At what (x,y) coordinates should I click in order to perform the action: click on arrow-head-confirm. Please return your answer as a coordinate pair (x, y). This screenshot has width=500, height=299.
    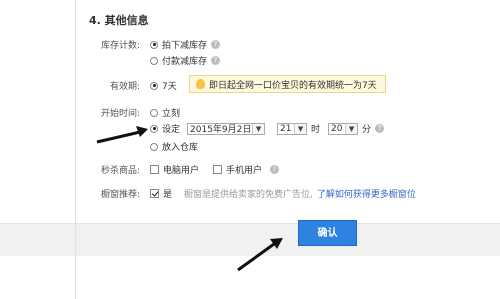
    Looking at the image, I should click on (276, 243).